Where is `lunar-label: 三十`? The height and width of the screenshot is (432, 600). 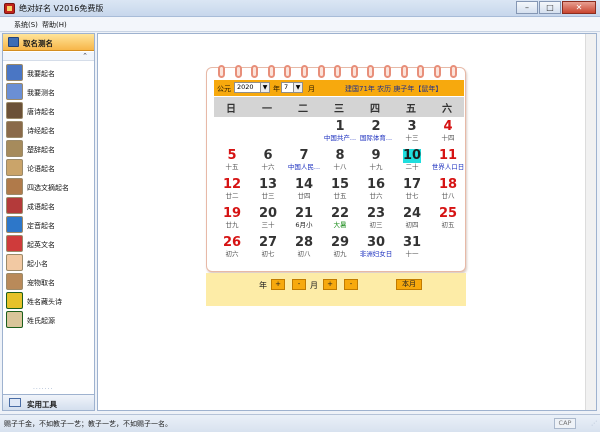 lunar-label: 三十 is located at coordinates (268, 225).